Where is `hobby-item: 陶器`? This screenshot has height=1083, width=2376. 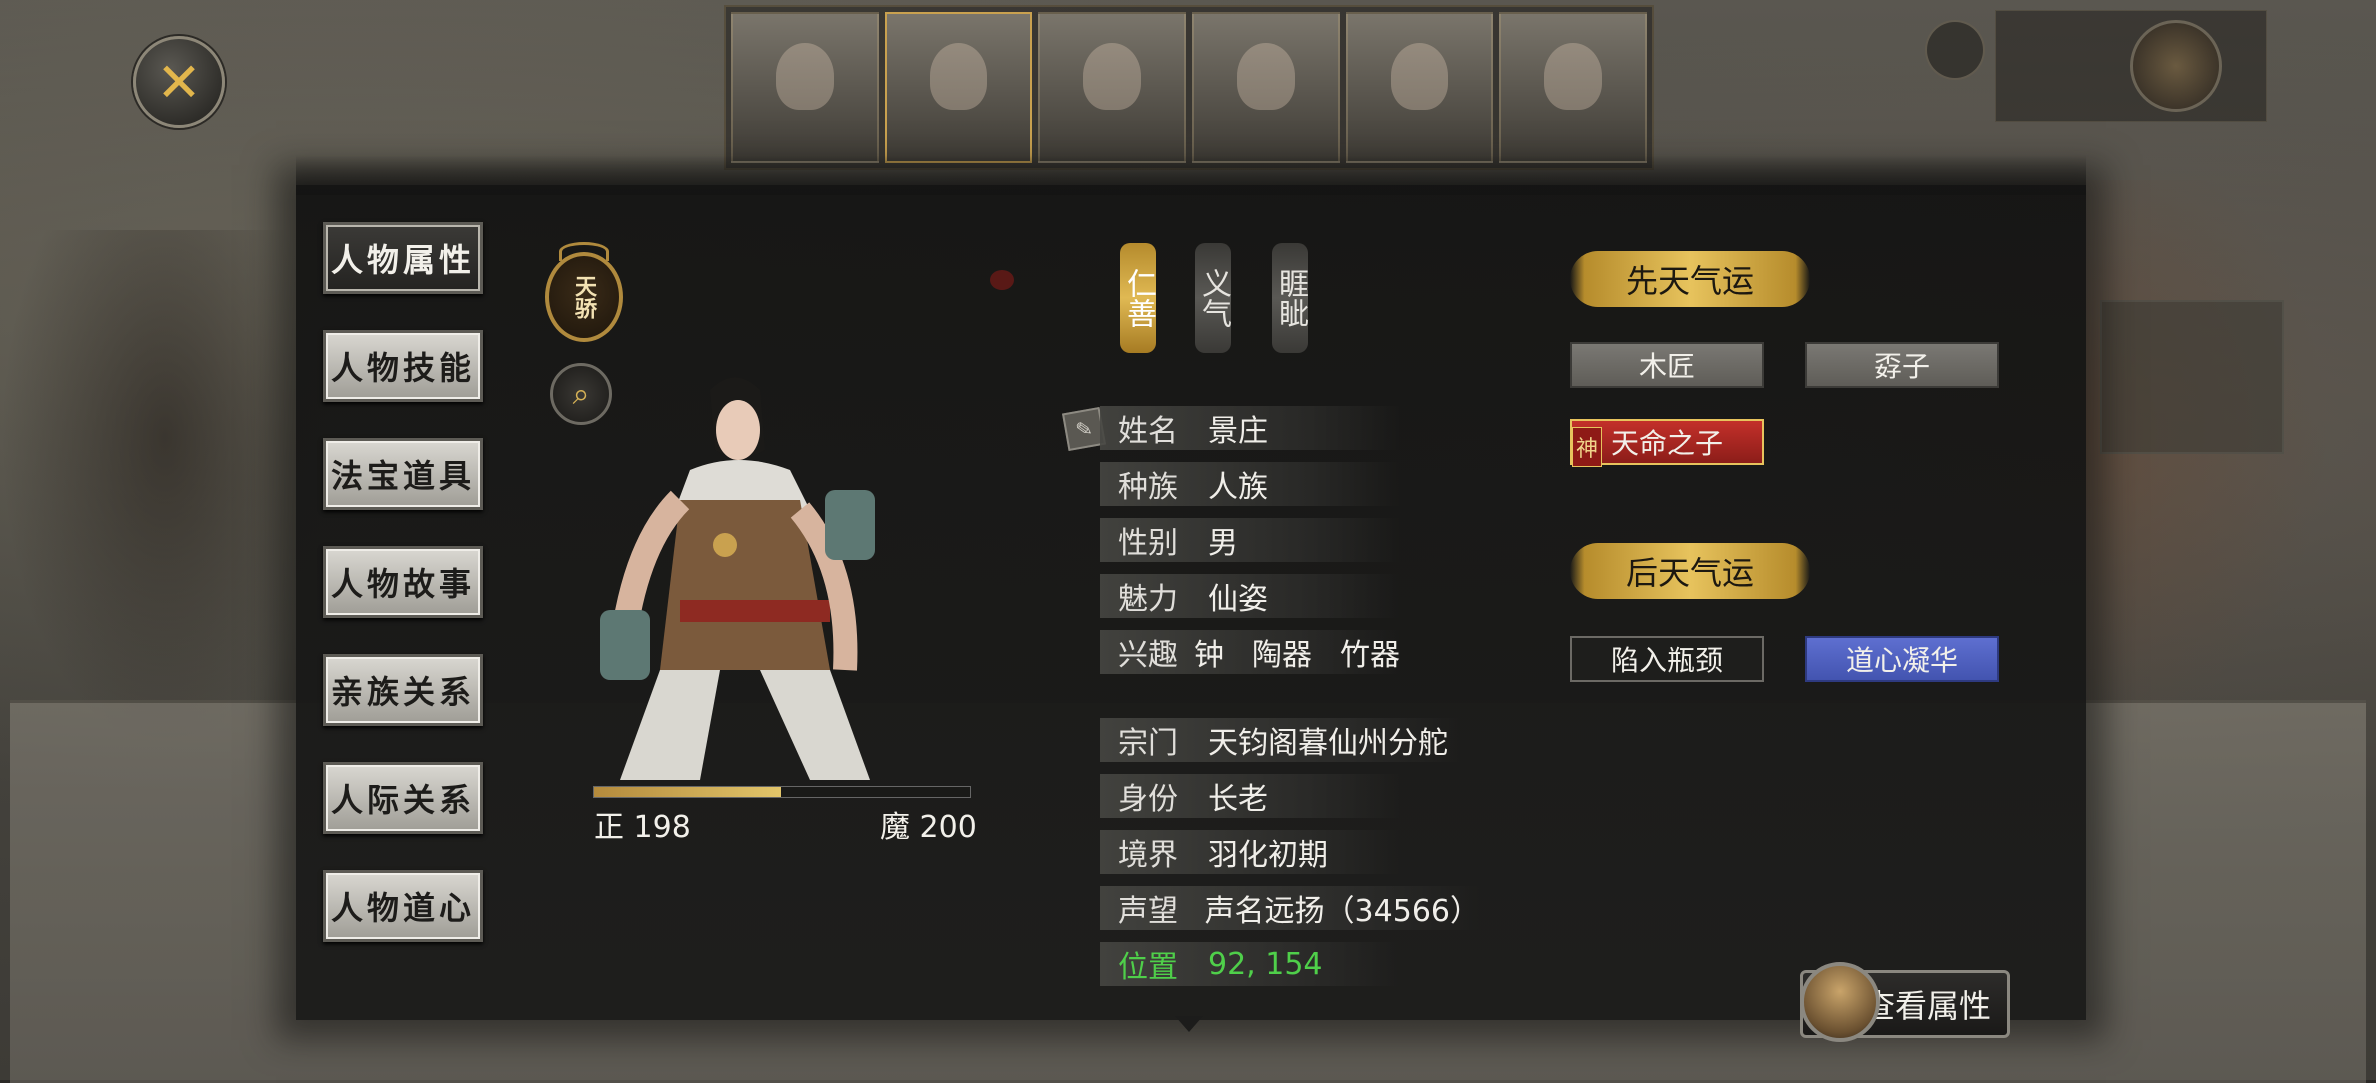 hobby-item: 陶器 is located at coordinates (1282, 655).